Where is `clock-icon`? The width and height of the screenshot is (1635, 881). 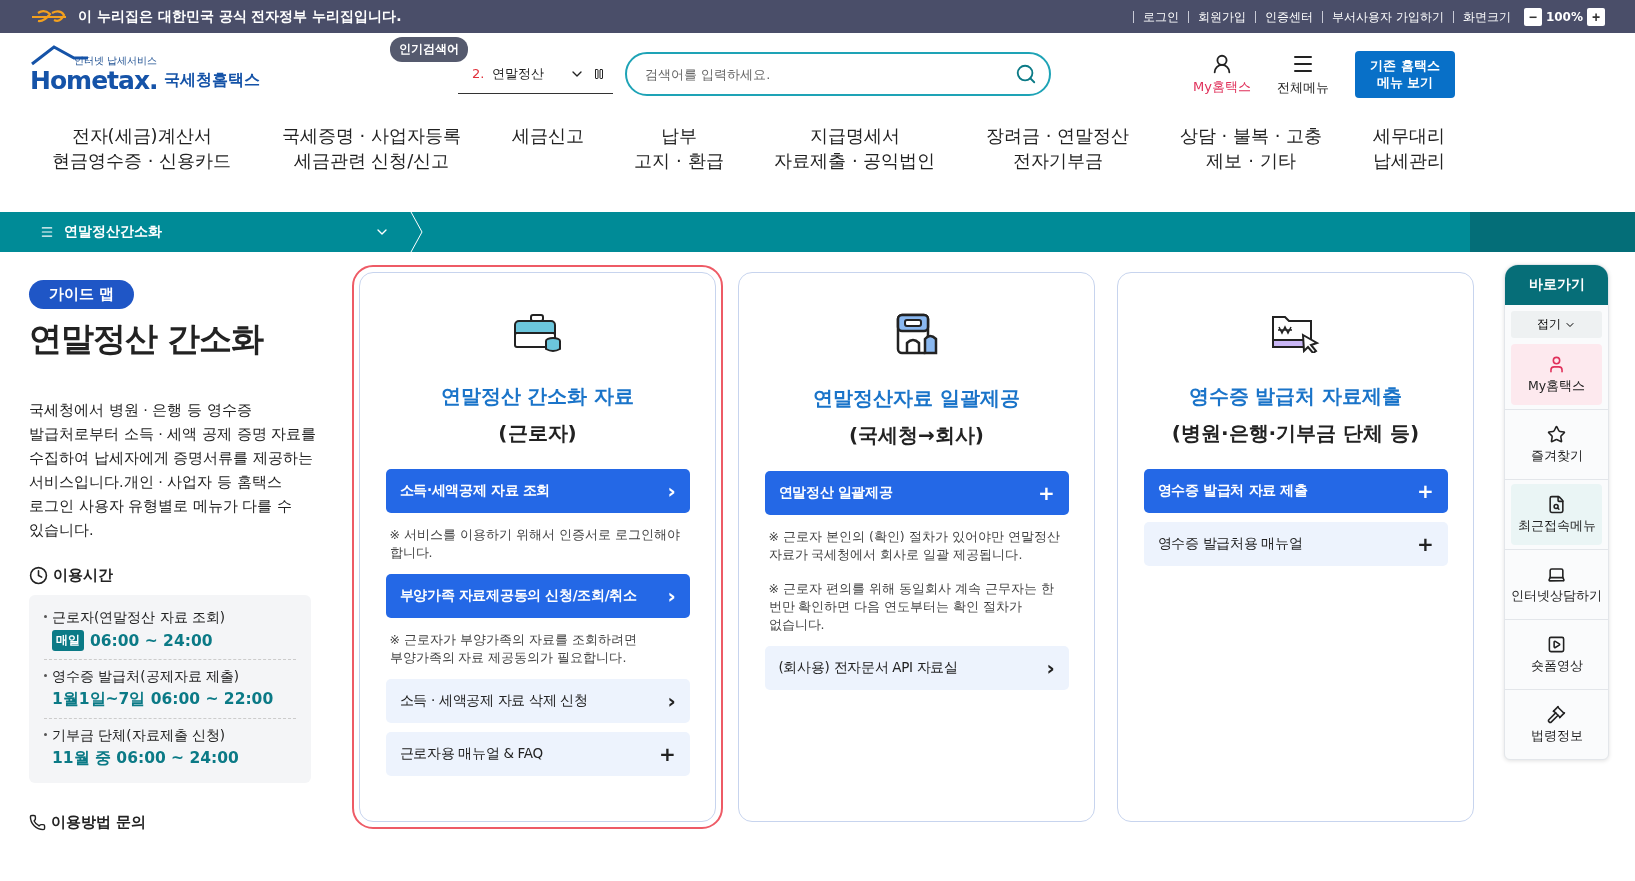
clock-icon is located at coordinates (38, 575).